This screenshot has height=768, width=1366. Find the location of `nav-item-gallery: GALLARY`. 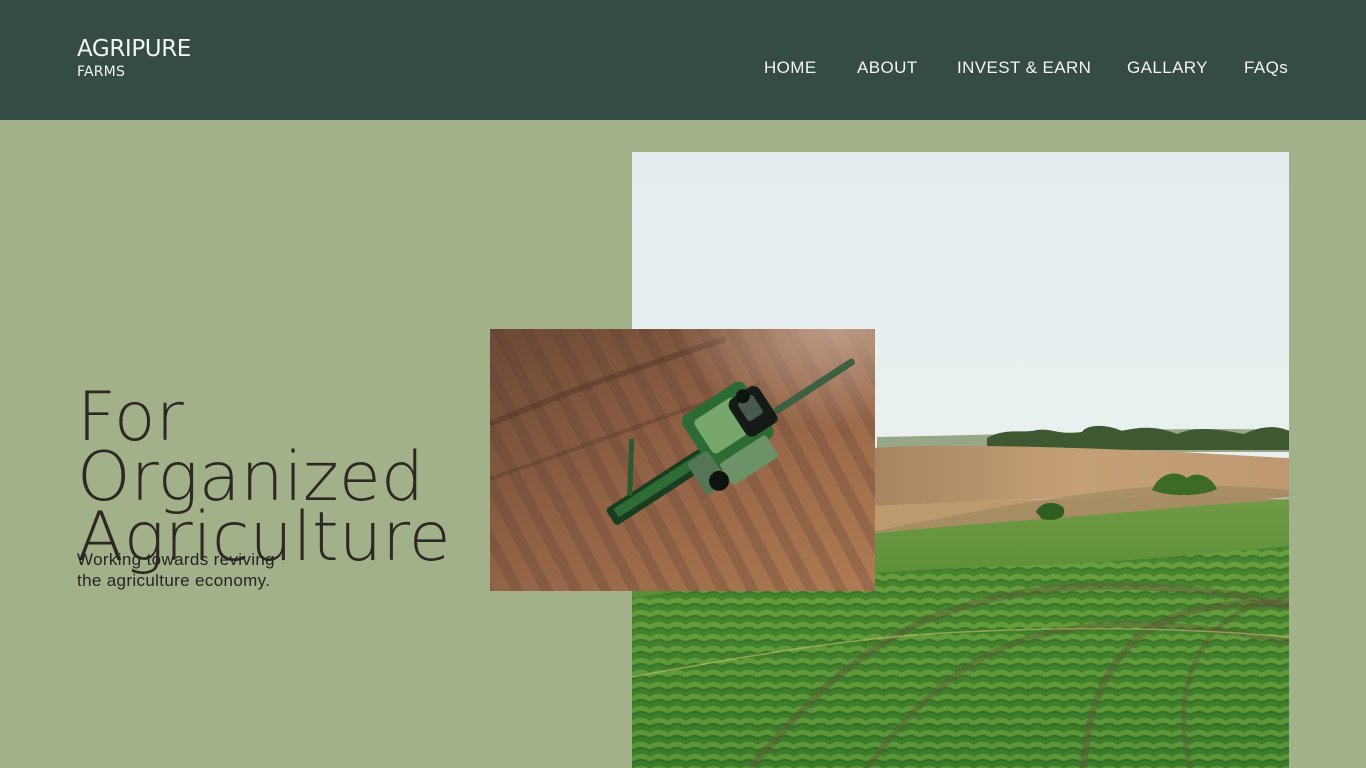

nav-item-gallery: GALLARY is located at coordinates (1167, 70).